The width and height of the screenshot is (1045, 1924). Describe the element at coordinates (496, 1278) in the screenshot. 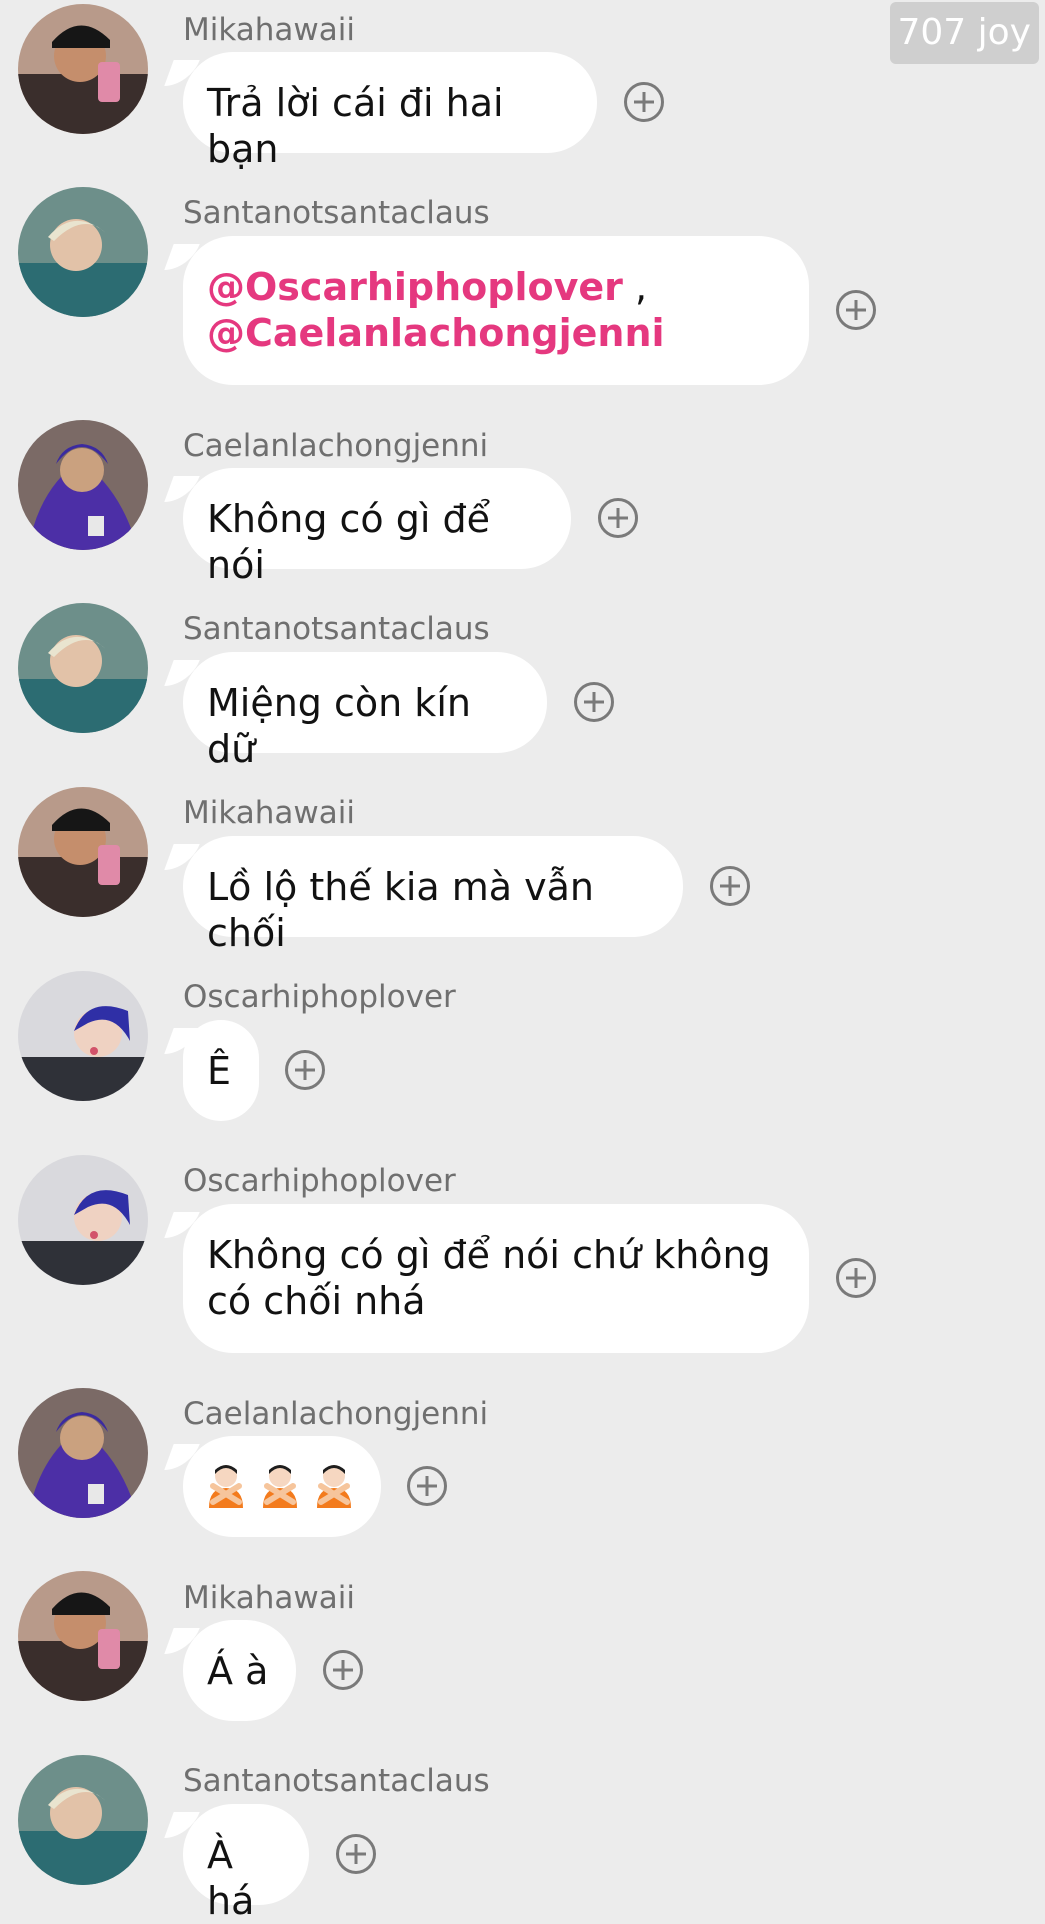

I see `message-bubble: Không có gì để nói chứ không có chối nhá` at that location.